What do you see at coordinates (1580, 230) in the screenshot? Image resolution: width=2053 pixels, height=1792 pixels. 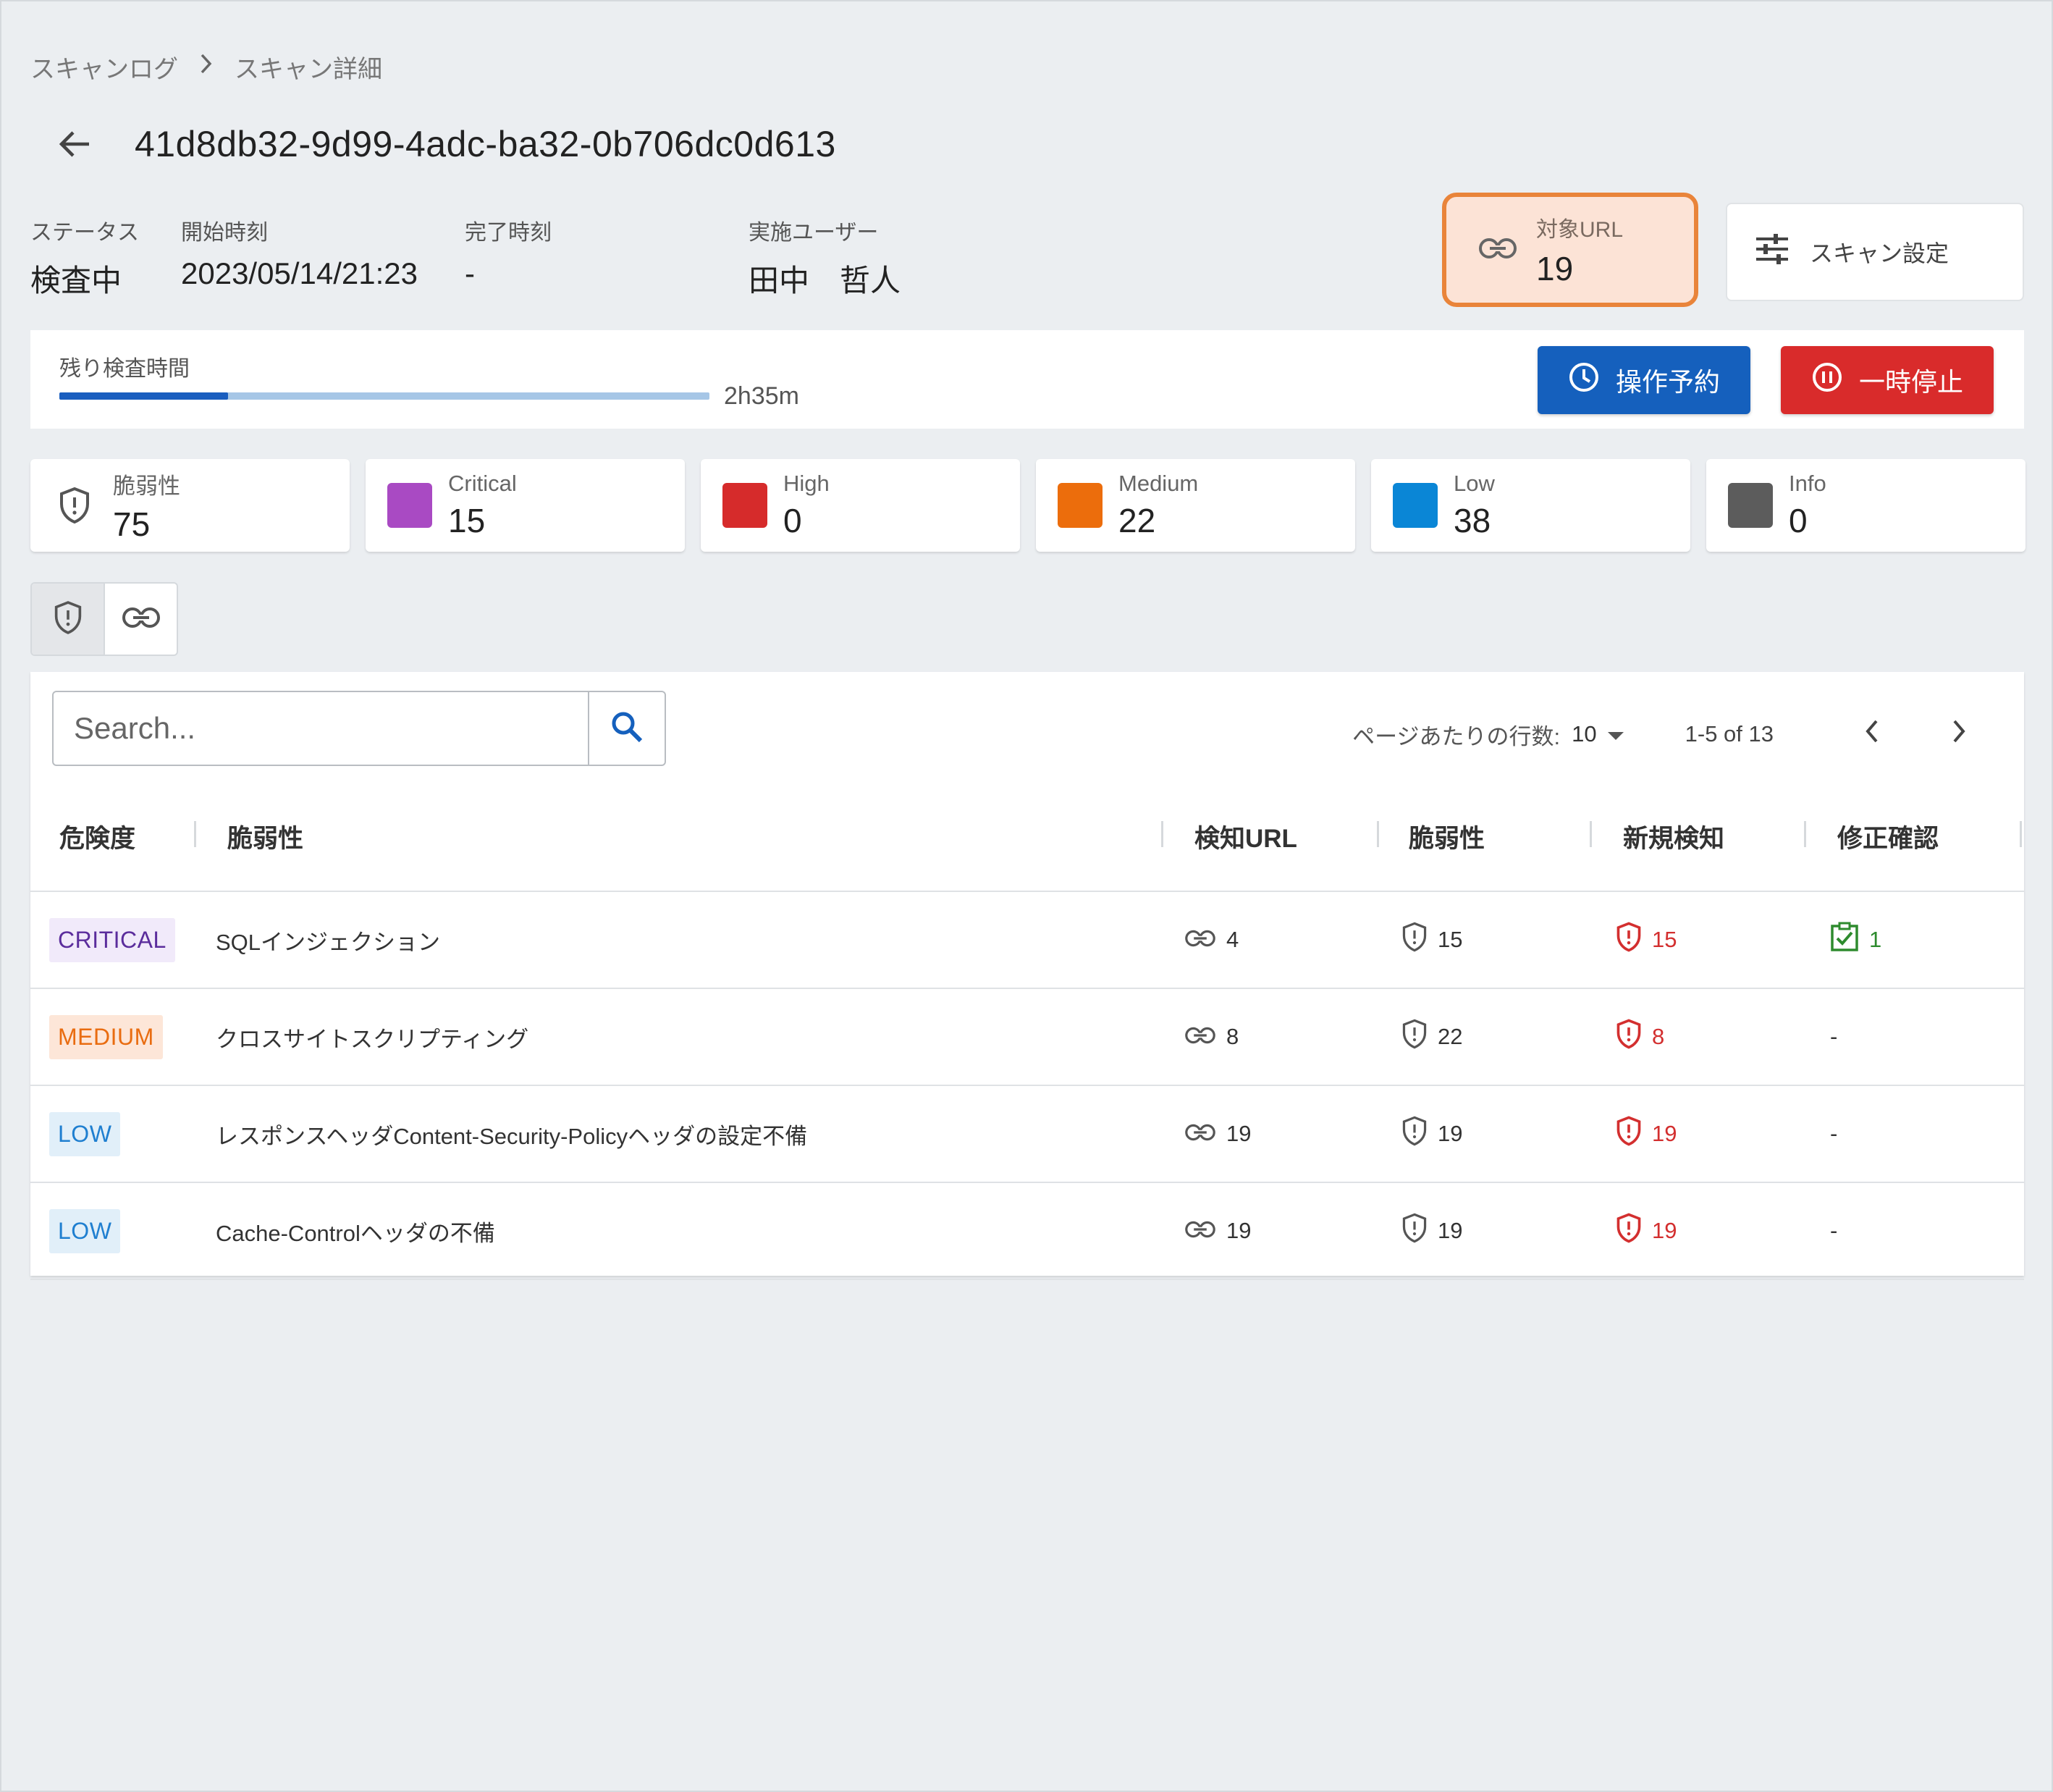 I see `target-url-label: 対象URL` at bounding box center [1580, 230].